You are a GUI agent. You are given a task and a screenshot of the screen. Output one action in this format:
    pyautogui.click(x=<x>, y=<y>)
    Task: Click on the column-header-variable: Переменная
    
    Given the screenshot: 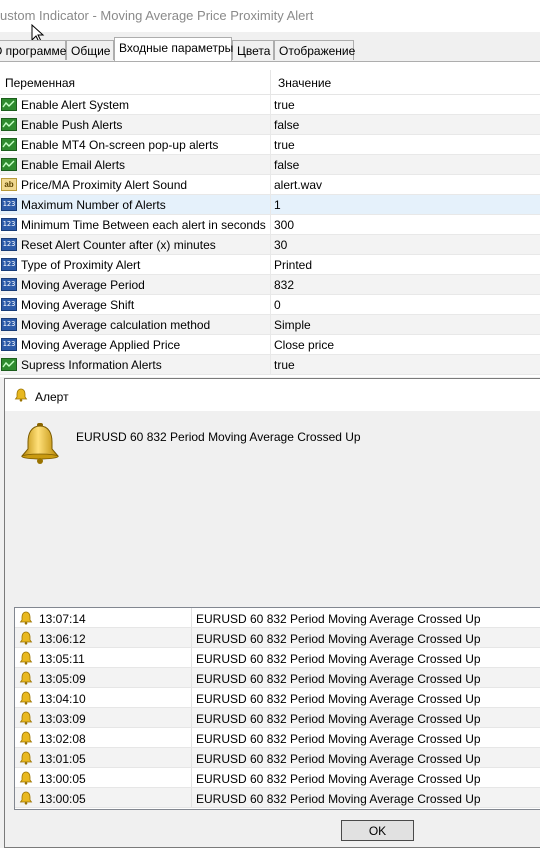 What is the action you would take?
    pyautogui.click(x=40, y=83)
    